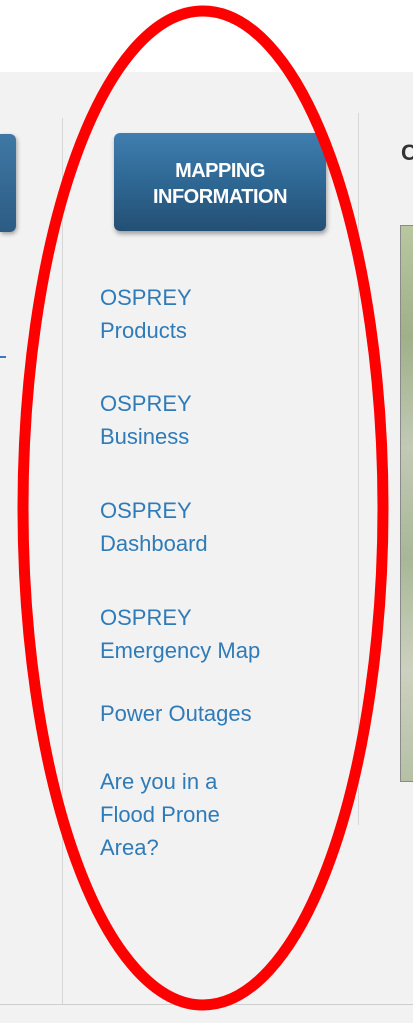 This screenshot has width=413, height=1023. I want to click on bottom-divider, so click(206, 1004).